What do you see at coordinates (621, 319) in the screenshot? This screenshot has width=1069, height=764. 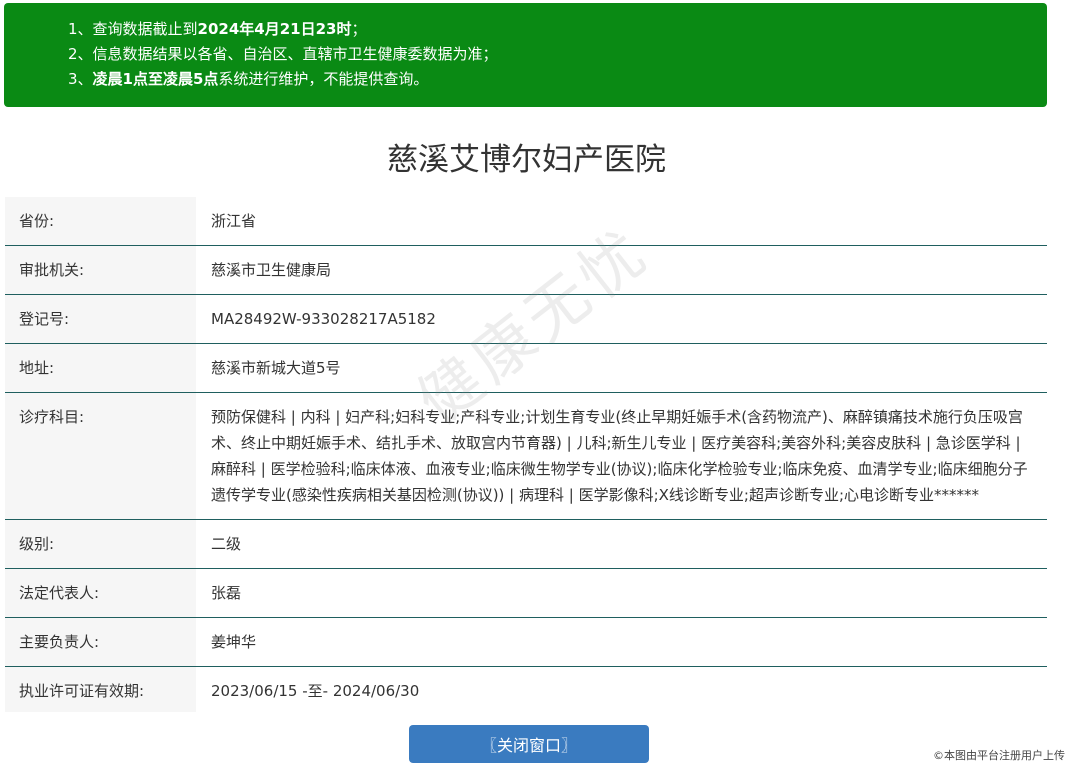 I see `field-value-registration-number: MA28492W-933028217A5182` at bounding box center [621, 319].